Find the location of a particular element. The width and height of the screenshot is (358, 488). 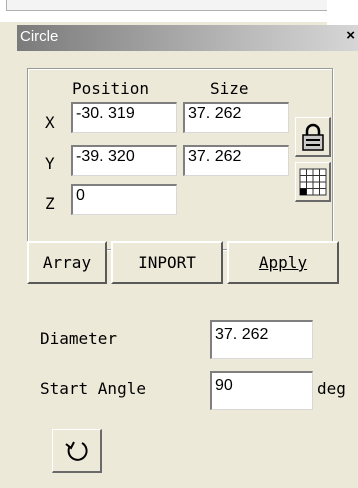

diameter-label: Diameter is located at coordinates (79, 338).